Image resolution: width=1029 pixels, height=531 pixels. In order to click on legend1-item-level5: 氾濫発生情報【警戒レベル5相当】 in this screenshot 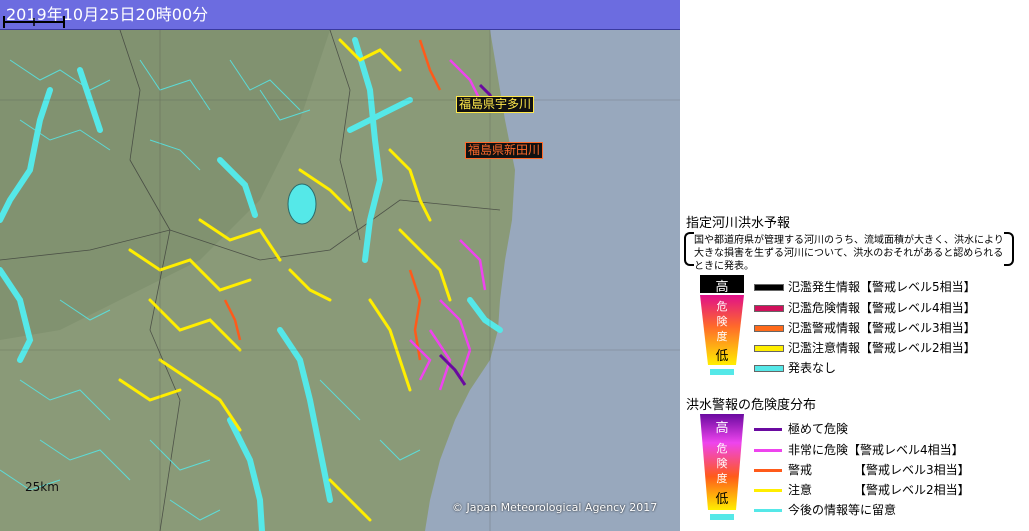, I will do `click(865, 287)`.